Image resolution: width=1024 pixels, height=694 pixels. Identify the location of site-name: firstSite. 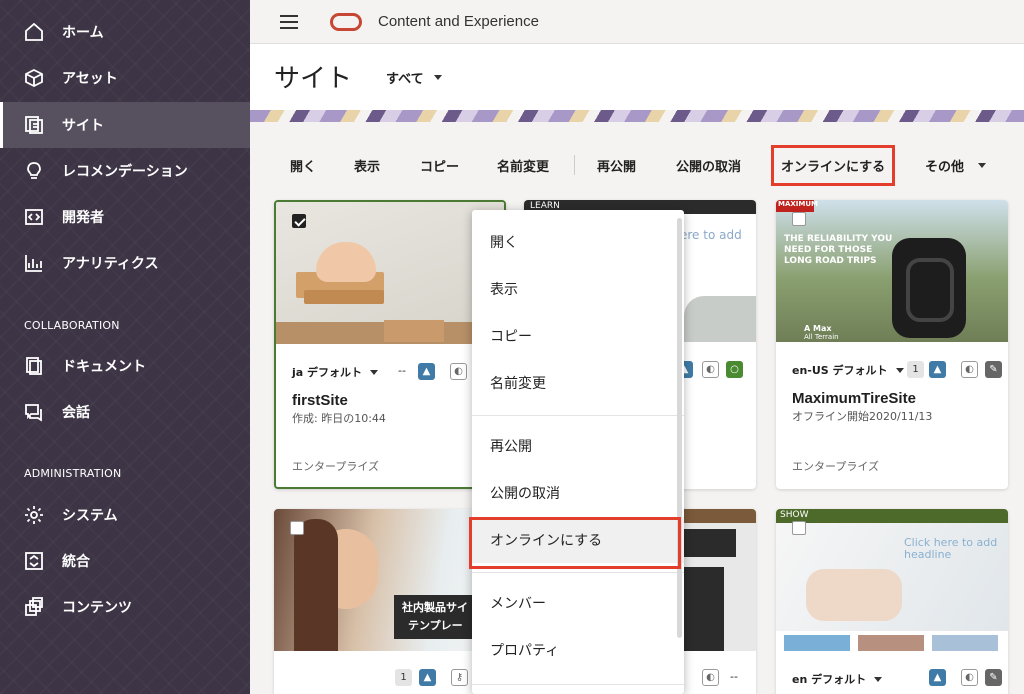
(320, 400).